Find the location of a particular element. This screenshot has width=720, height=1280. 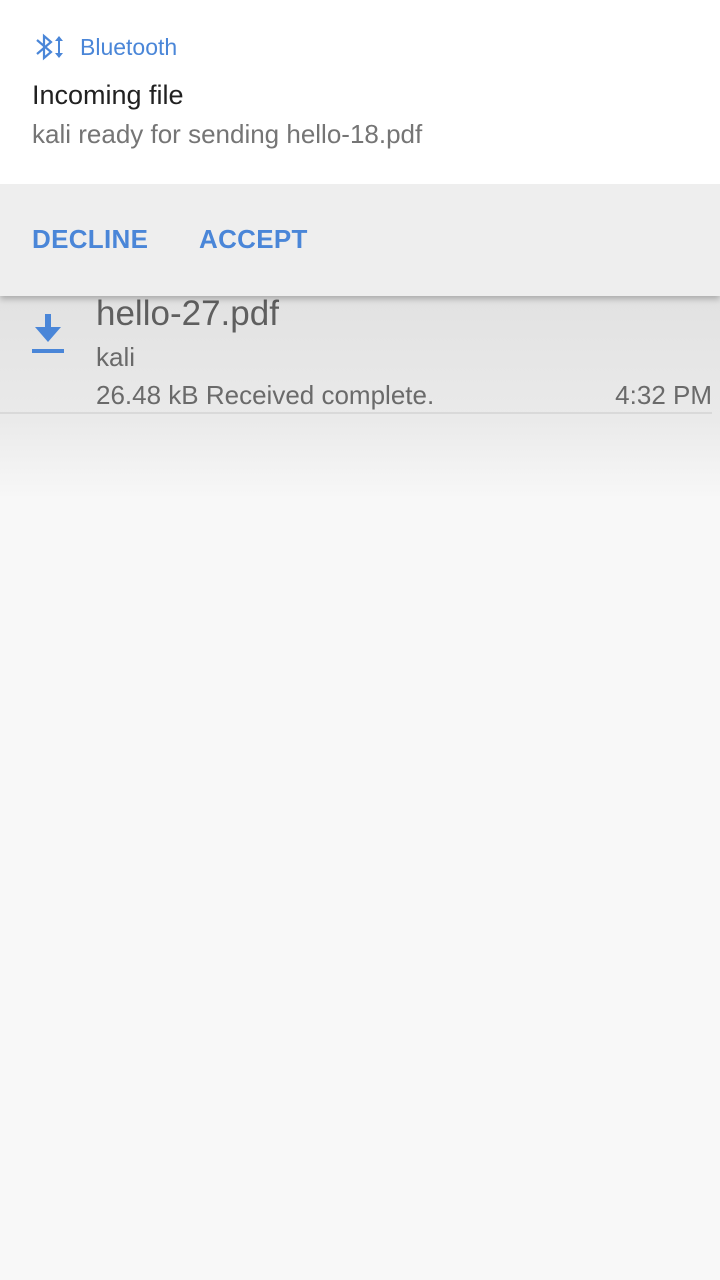

sender-name: kali is located at coordinates (116, 357).